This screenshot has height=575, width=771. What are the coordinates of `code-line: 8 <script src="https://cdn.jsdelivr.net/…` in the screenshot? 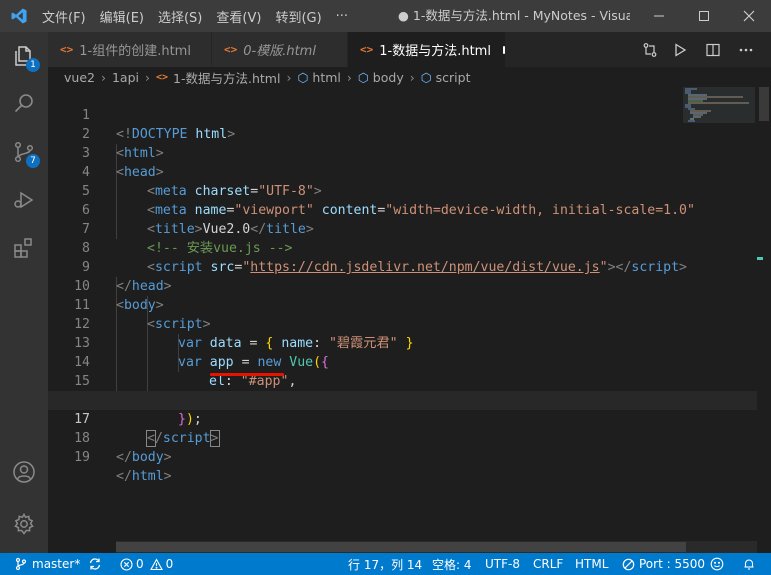 It's located at (408, 247).